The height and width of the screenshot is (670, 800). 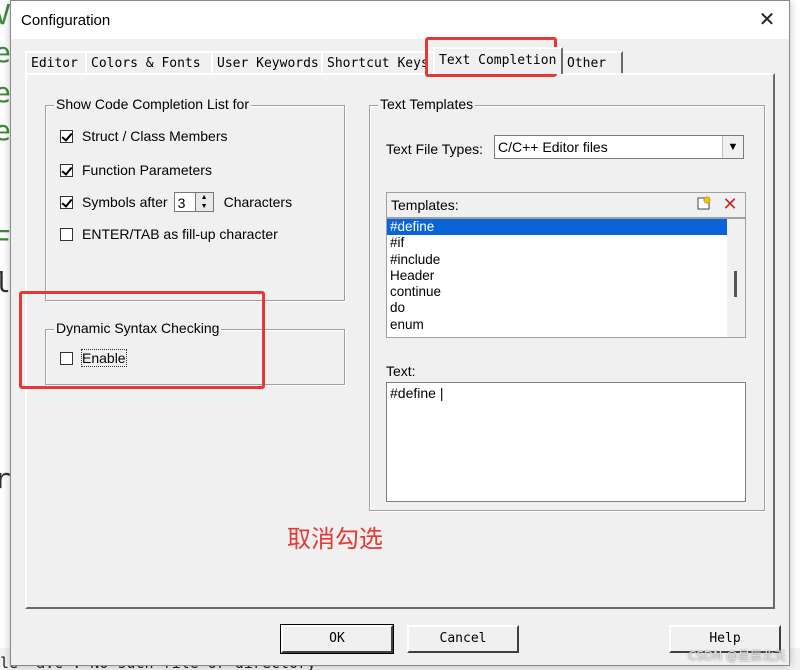 I want to click on function-params-checkbox, so click(x=66, y=170).